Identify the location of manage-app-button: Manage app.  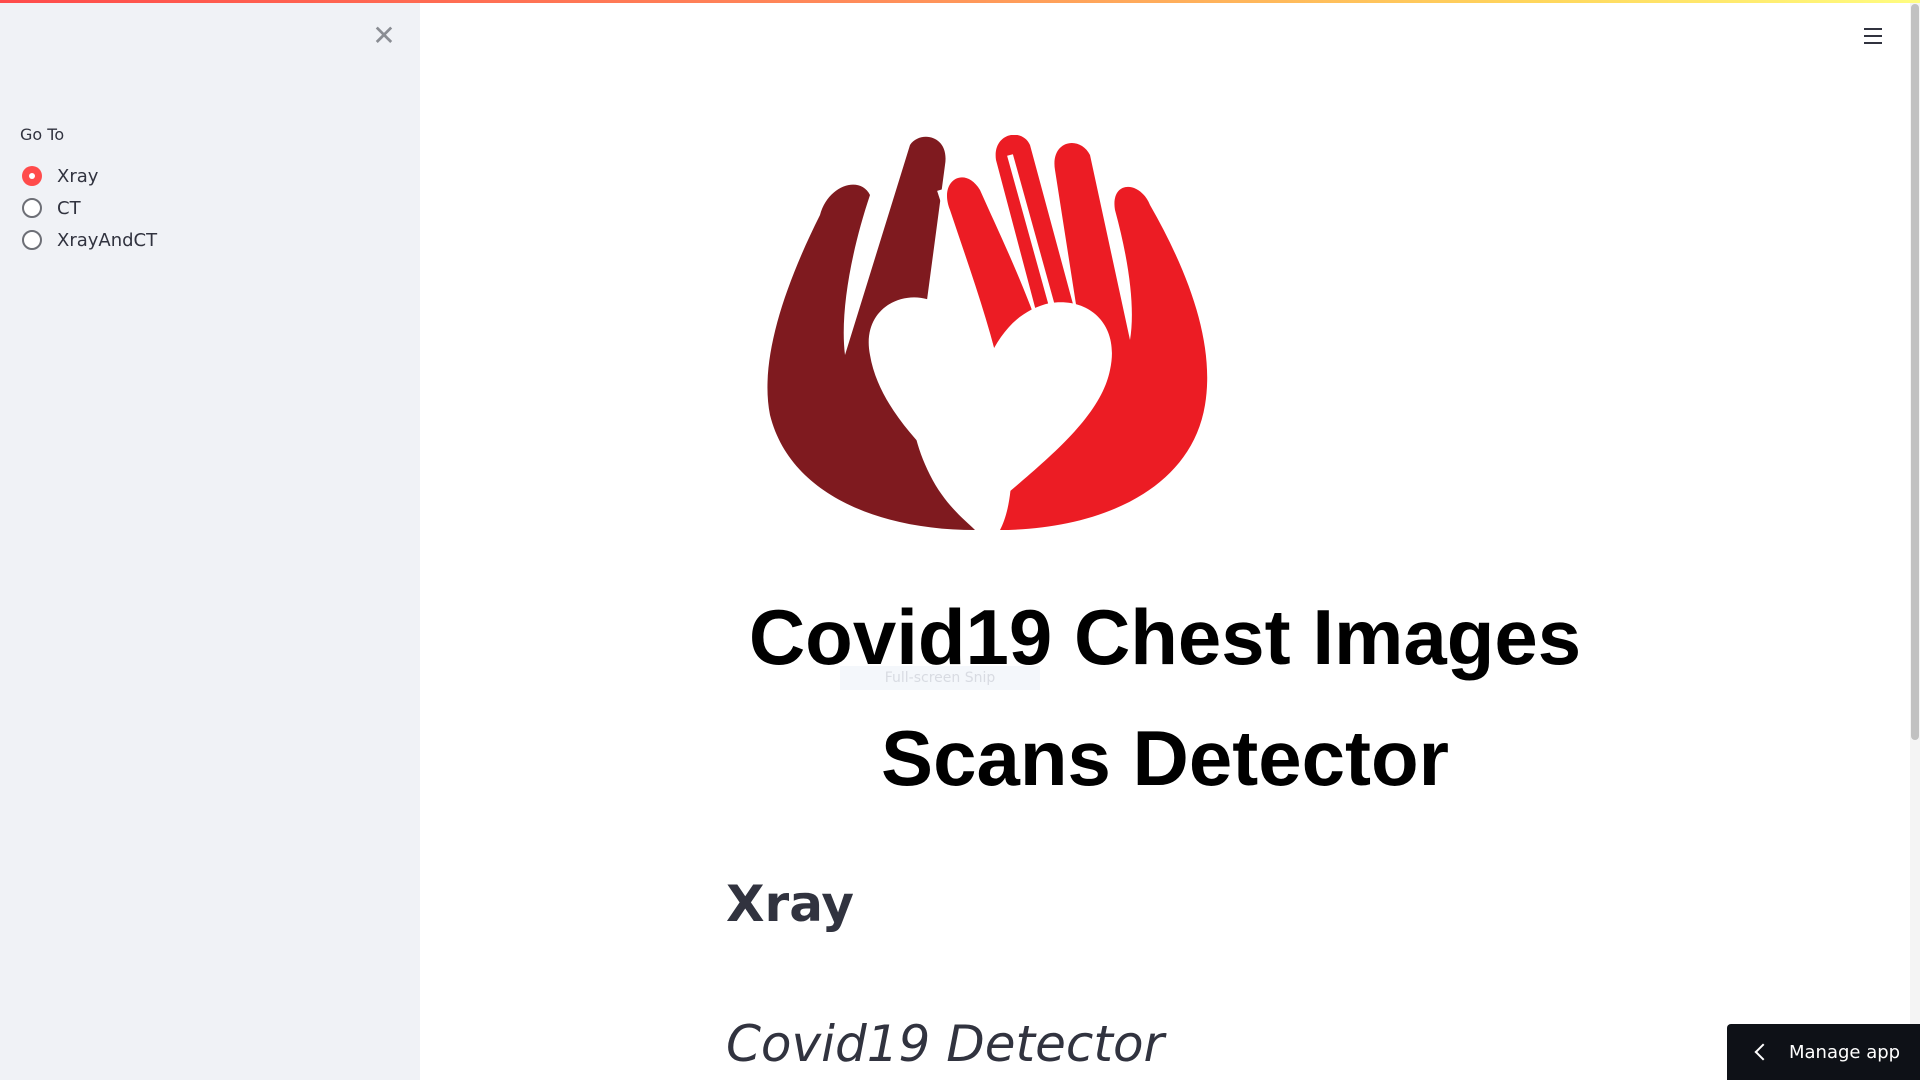
(1823, 1052).